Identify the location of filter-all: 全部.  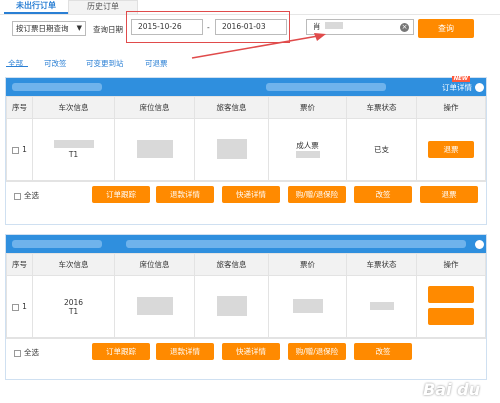
(15, 63).